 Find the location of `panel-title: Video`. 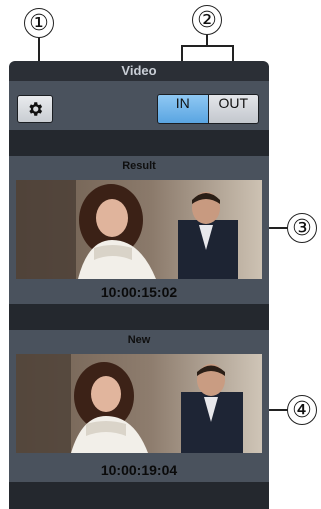

panel-title: Video is located at coordinates (139, 70).